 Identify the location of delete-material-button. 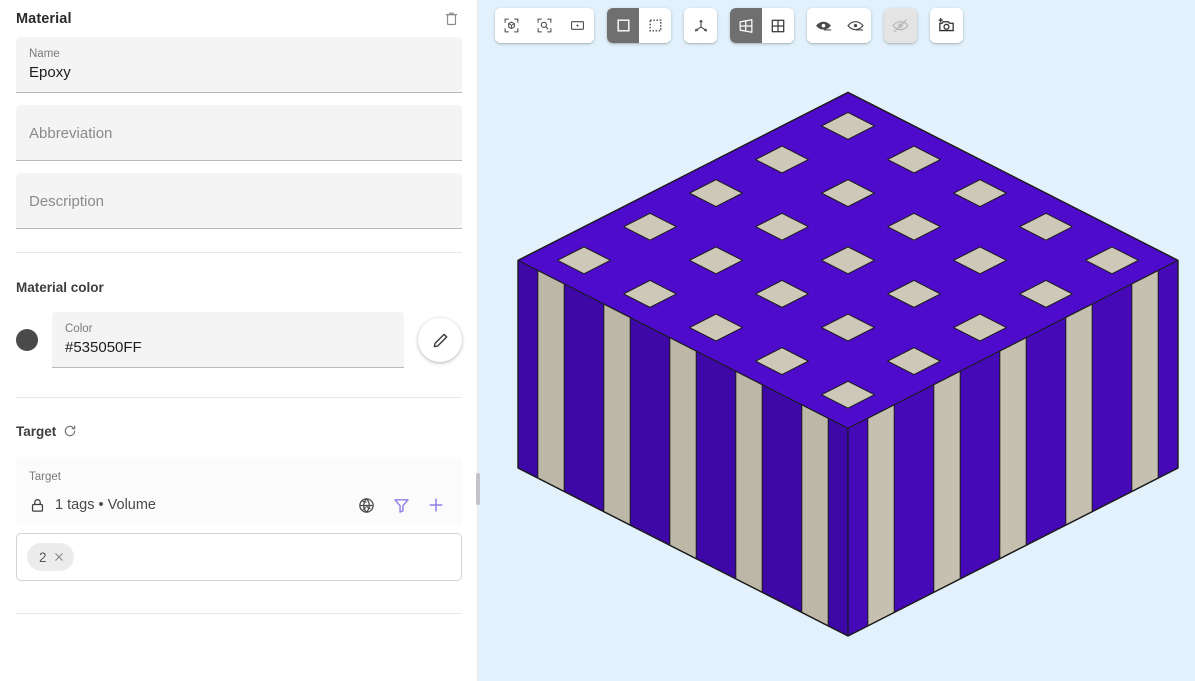
(451, 19).